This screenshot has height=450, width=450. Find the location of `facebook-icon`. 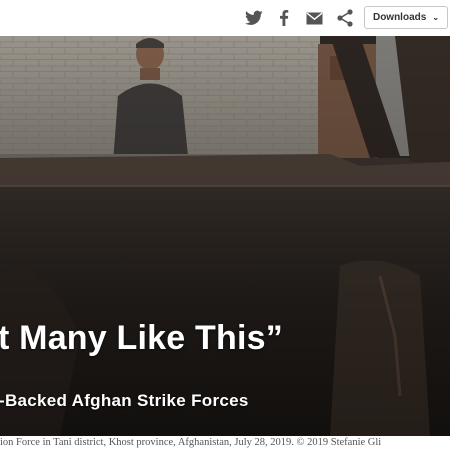

facebook-icon is located at coordinates (284, 18).